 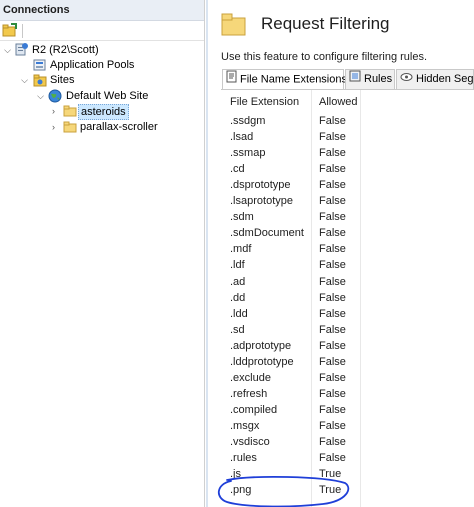 What do you see at coordinates (62, 80) in the screenshot?
I see `tree-item-label: Sites` at bounding box center [62, 80].